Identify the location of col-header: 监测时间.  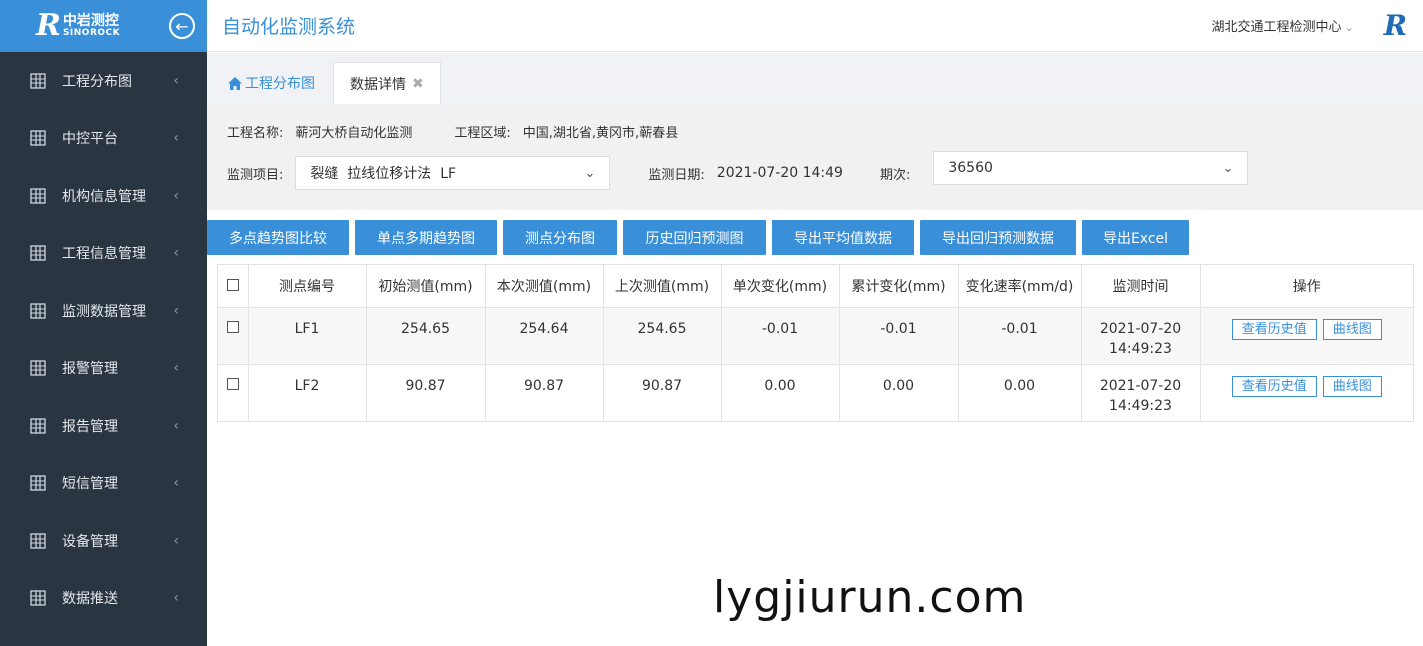
(1141, 286).